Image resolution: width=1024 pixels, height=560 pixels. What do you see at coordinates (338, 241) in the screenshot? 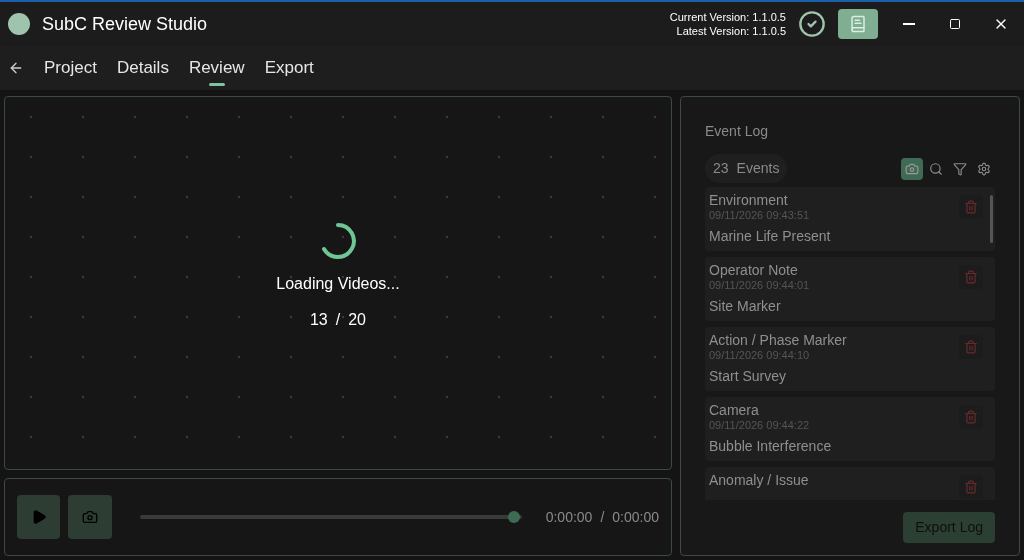
I see `loading-spinner-icon` at bounding box center [338, 241].